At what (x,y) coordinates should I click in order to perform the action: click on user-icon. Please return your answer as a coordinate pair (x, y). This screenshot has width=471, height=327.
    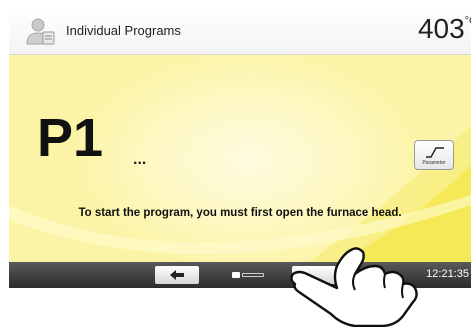
    Looking at the image, I should click on (40, 31).